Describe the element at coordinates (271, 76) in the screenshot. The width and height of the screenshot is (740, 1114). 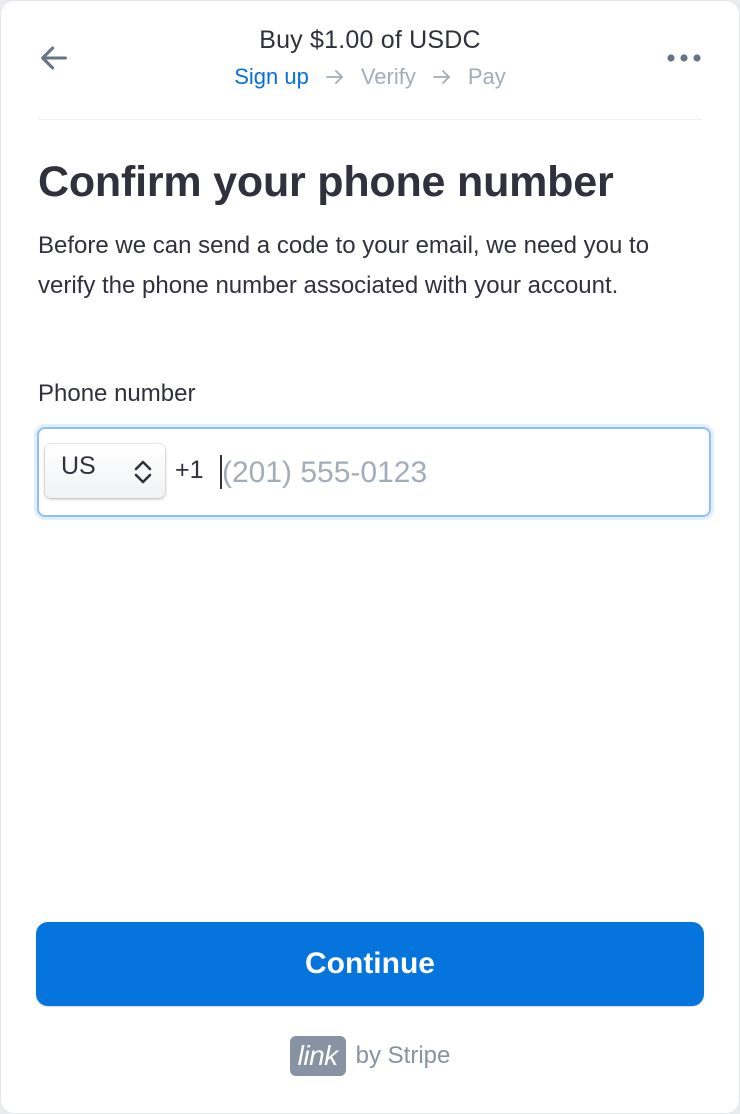
I see `step-sign-up: Sign up` at that location.